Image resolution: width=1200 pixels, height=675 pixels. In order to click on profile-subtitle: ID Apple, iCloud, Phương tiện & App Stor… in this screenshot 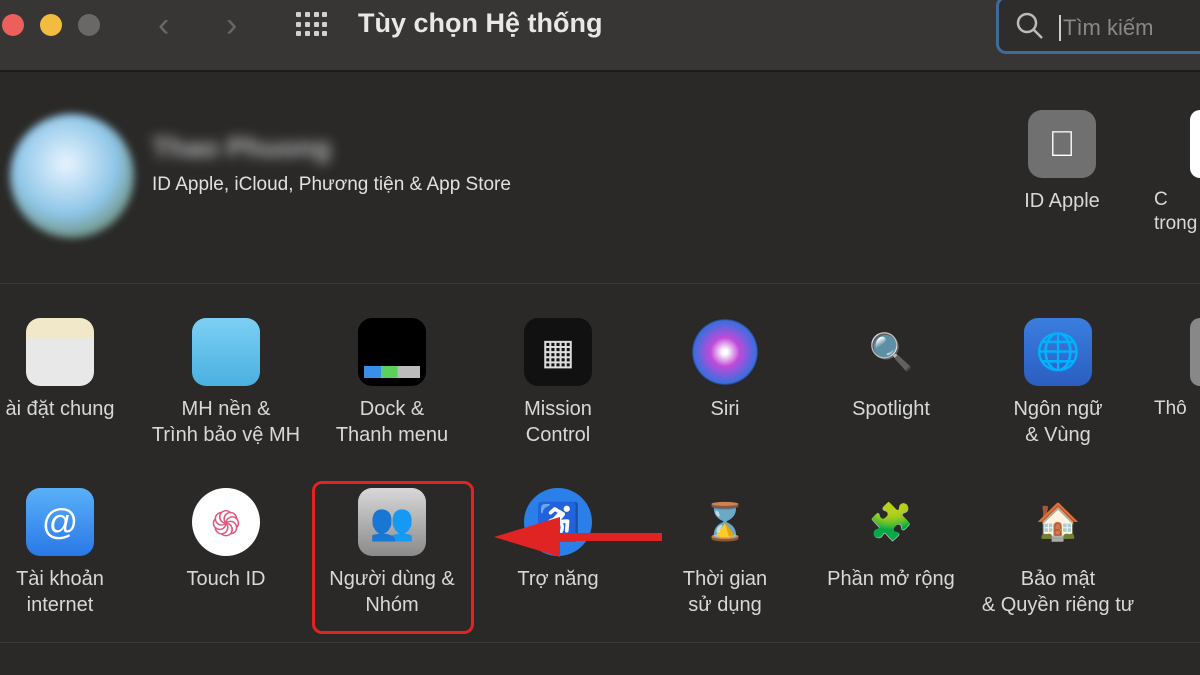, I will do `click(331, 184)`.